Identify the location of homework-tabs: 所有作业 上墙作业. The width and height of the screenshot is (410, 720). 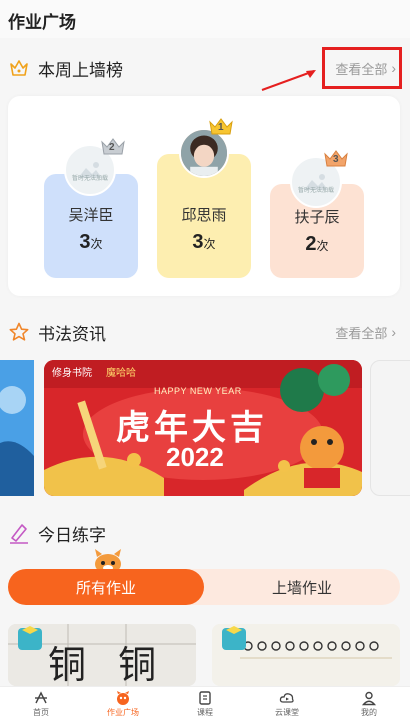
(204, 587).